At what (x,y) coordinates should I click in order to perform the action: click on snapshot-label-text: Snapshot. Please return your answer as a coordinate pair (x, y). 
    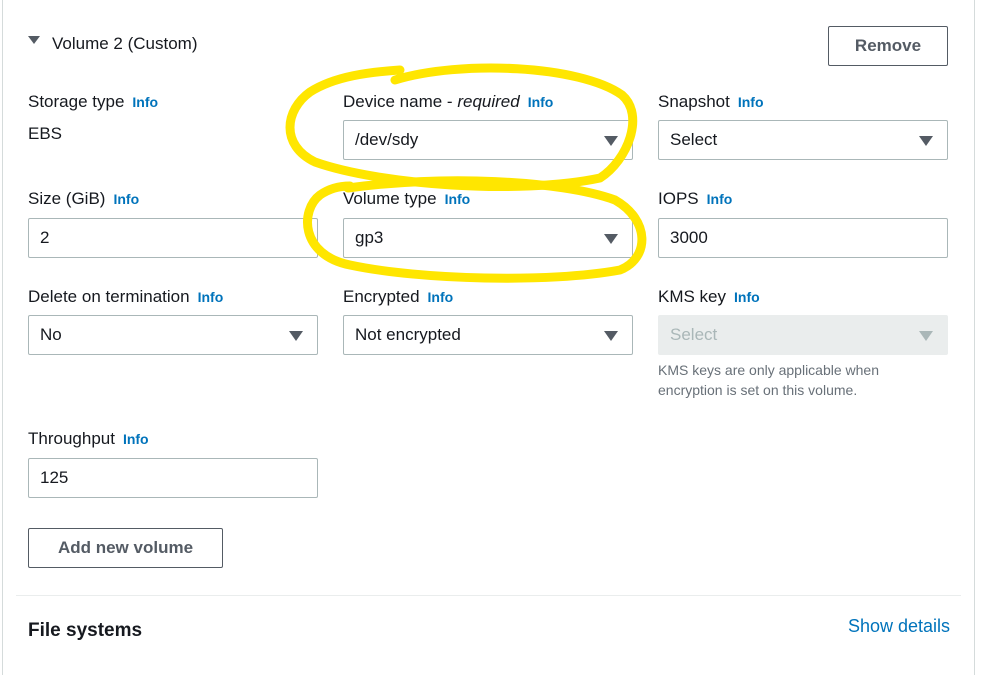
    Looking at the image, I should click on (694, 101).